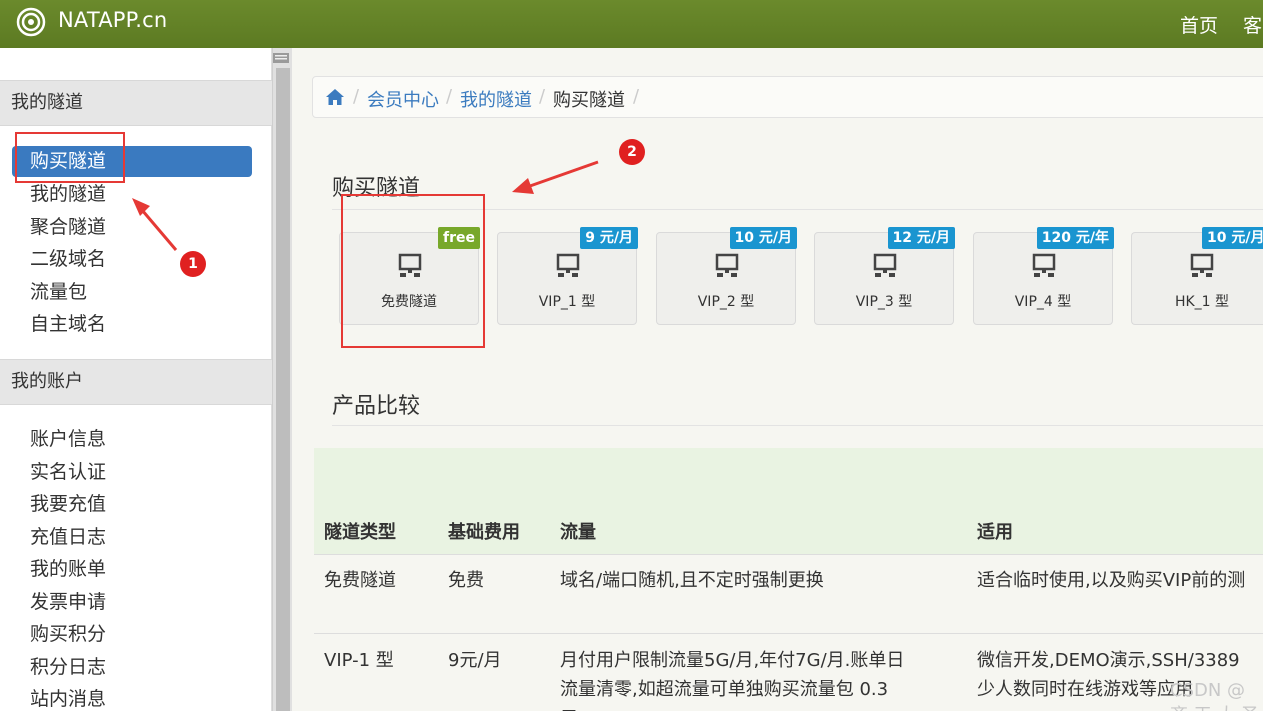 This screenshot has width=1263, height=711. Describe the element at coordinates (632, 152) in the screenshot. I see `annotation-number-2: 2` at that location.